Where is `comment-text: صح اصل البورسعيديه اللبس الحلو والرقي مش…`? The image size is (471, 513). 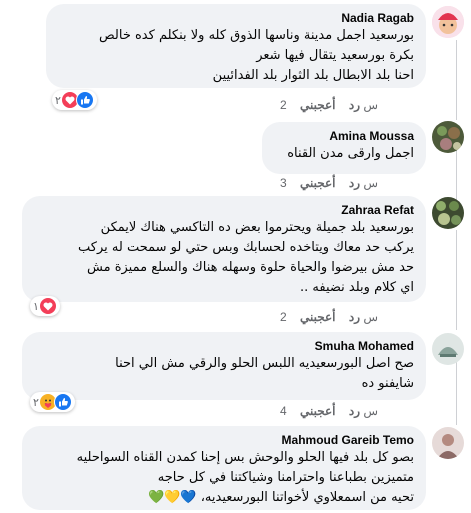
comment-text: صح اصل البورسعيديه اللبس الحلو والرقي مش… is located at coordinates (224, 374).